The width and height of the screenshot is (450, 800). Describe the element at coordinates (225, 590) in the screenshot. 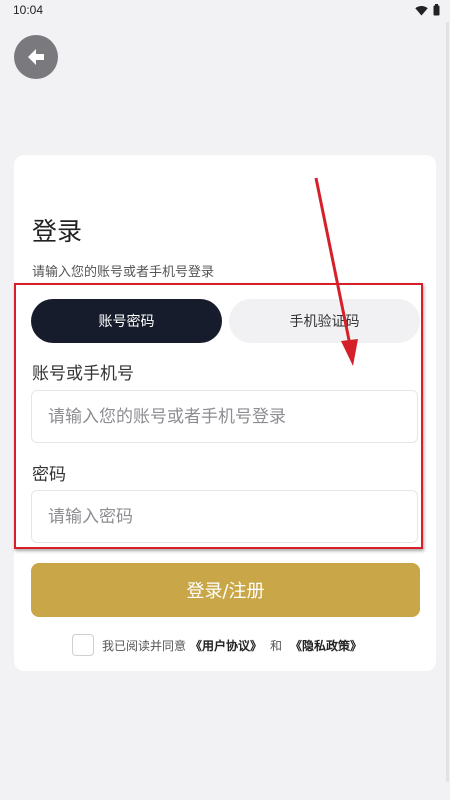

I see `login-register-button: 登录/注册` at that location.